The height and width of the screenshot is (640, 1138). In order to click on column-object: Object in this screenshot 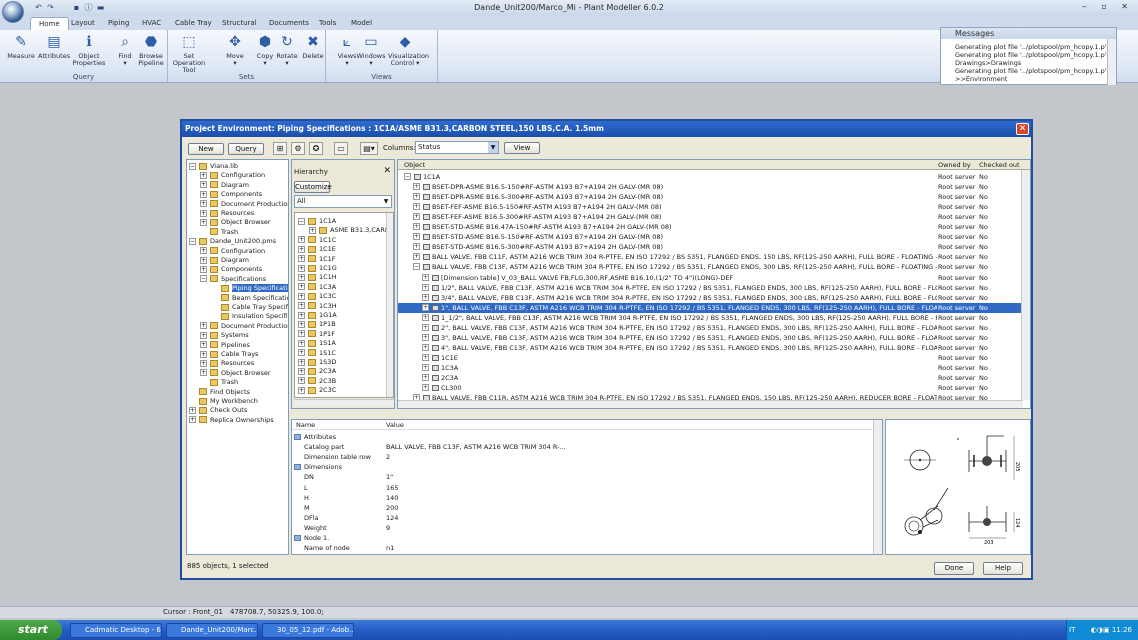, I will do `click(414, 165)`.